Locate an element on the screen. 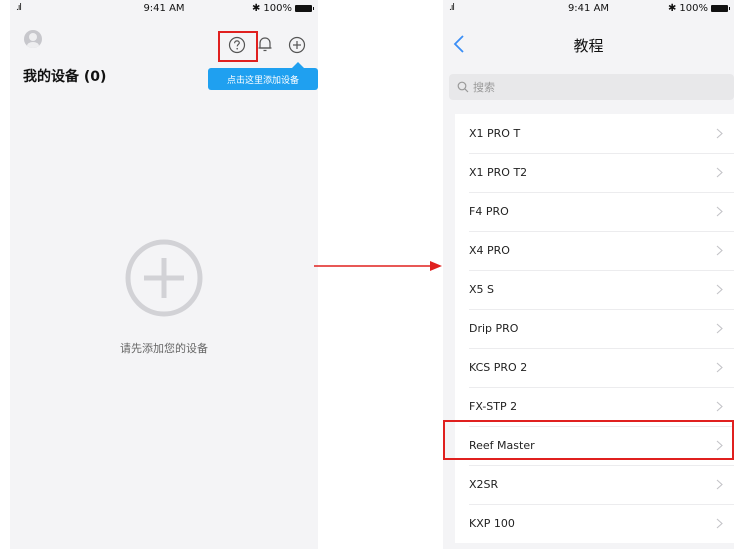 This screenshot has width=734, height=549. list-item: X5 S is located at coordinates (594, 289).